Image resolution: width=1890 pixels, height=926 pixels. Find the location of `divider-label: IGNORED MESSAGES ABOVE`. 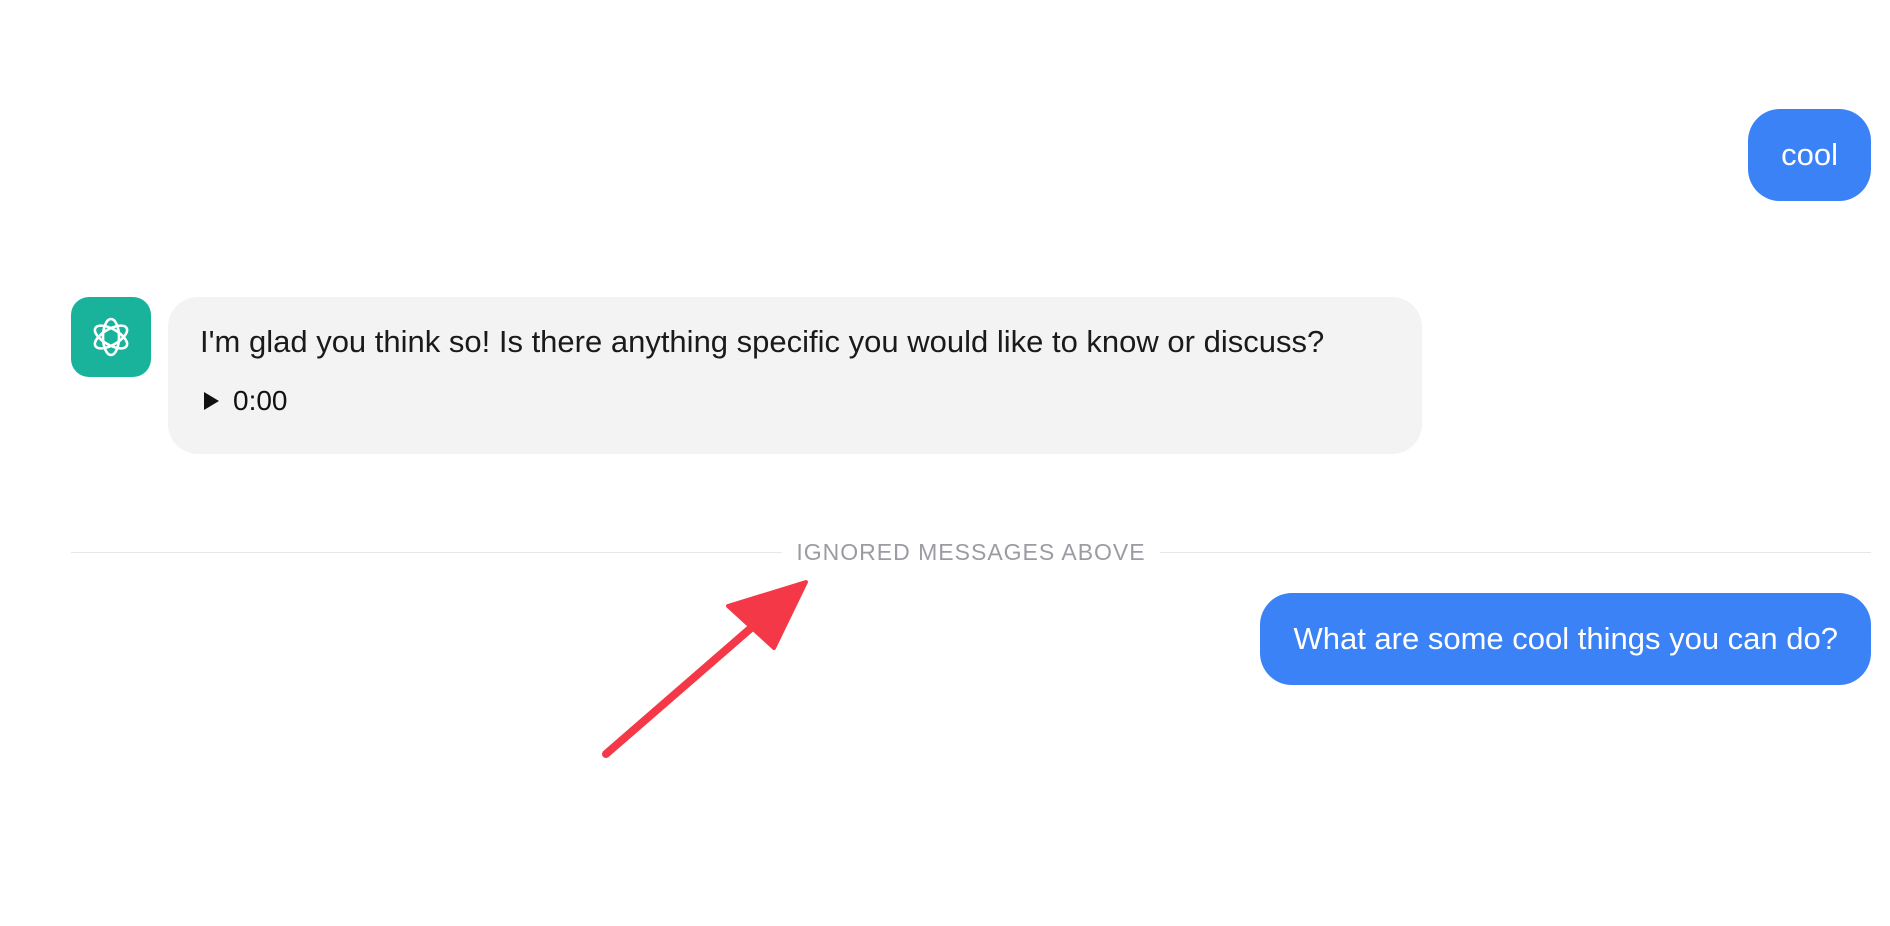

divider-label: IGNORED MESSAGES ABOVE is located at coordinates (971, 551).